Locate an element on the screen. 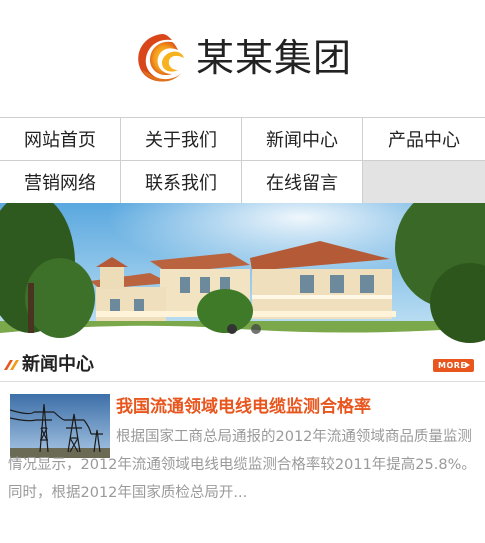 This screenshot has width=485, height=543. nav-item-about: 关于我们 is located at coordinates (181, 139).